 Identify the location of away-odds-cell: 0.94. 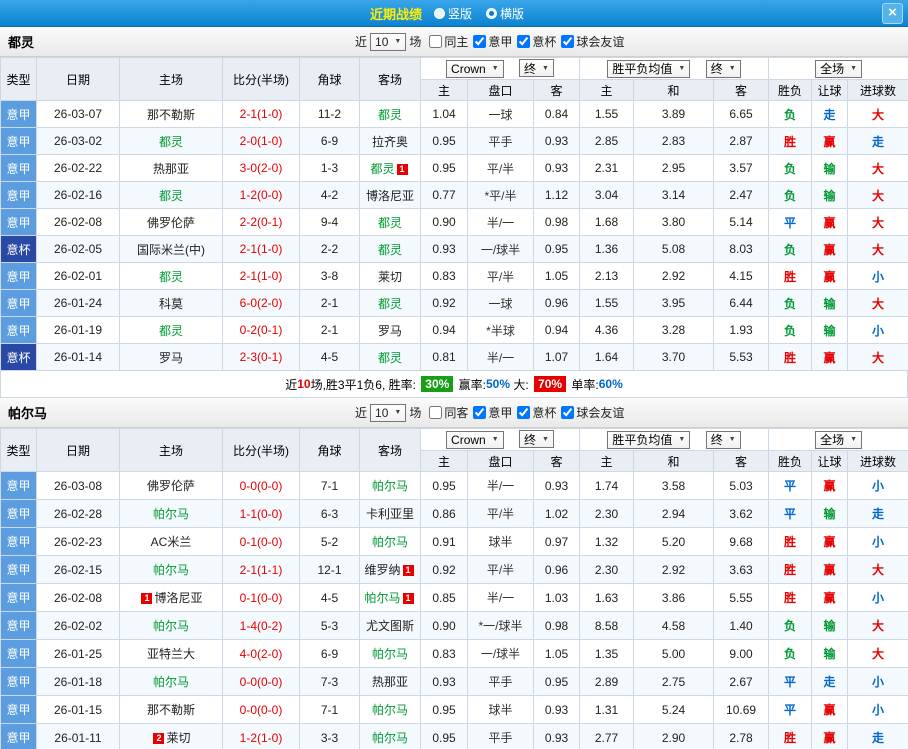
(556, 330).